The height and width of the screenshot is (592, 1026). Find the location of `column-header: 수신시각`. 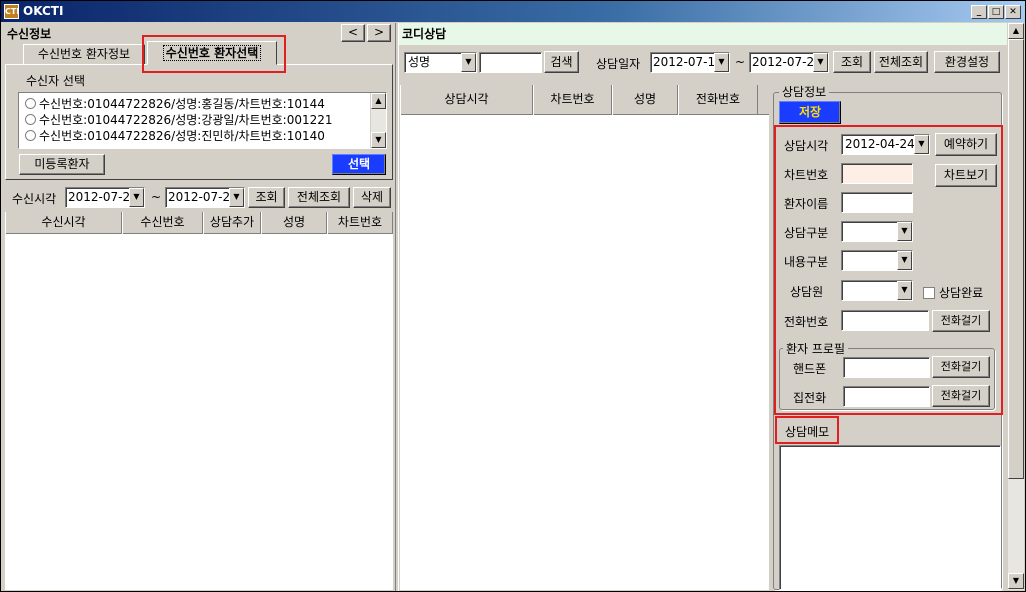

column-header: 수신시각 is located at coordinates (63, 223).